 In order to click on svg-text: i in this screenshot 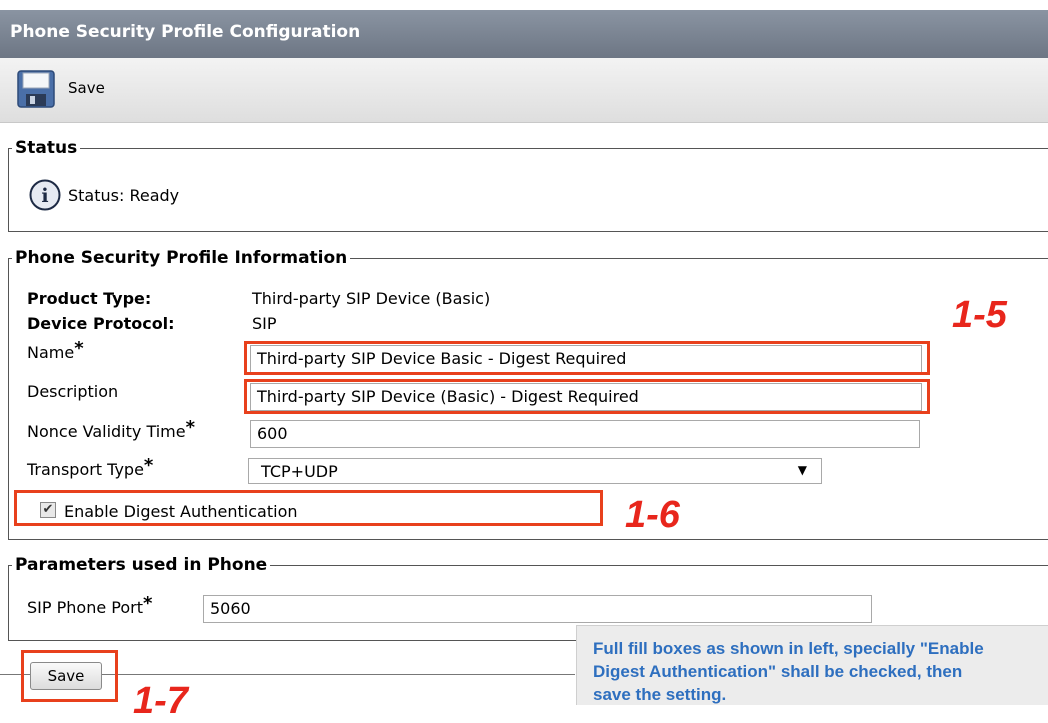, I will do `click(44, 196)`.